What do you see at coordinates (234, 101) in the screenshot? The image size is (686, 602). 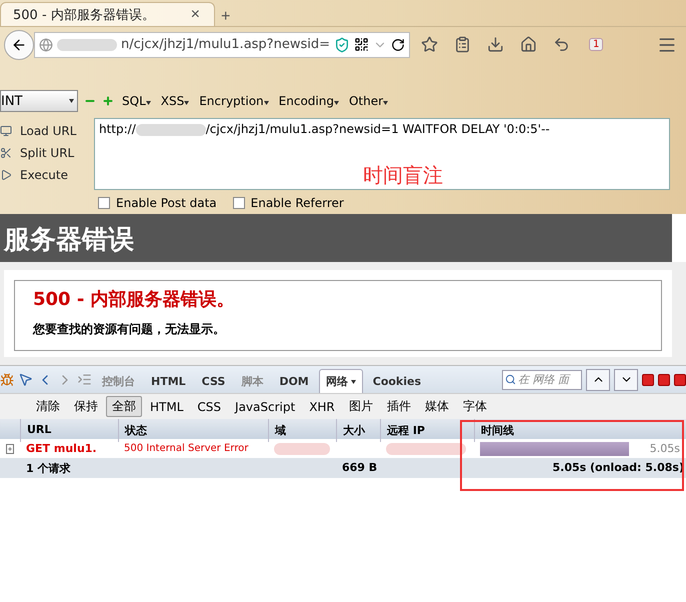 I see `hackbar-menu: Encryption` at bounding box center [234, 101].